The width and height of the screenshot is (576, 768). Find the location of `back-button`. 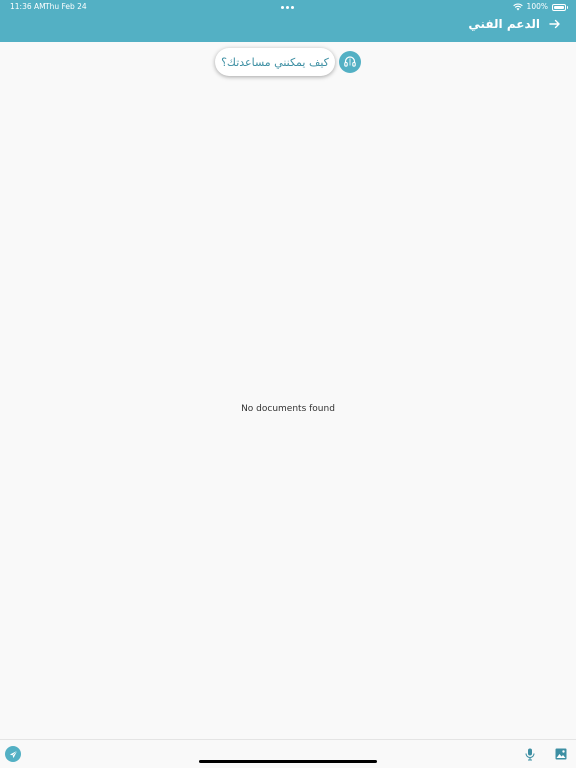

back-button is located at coordinates (555, 24).